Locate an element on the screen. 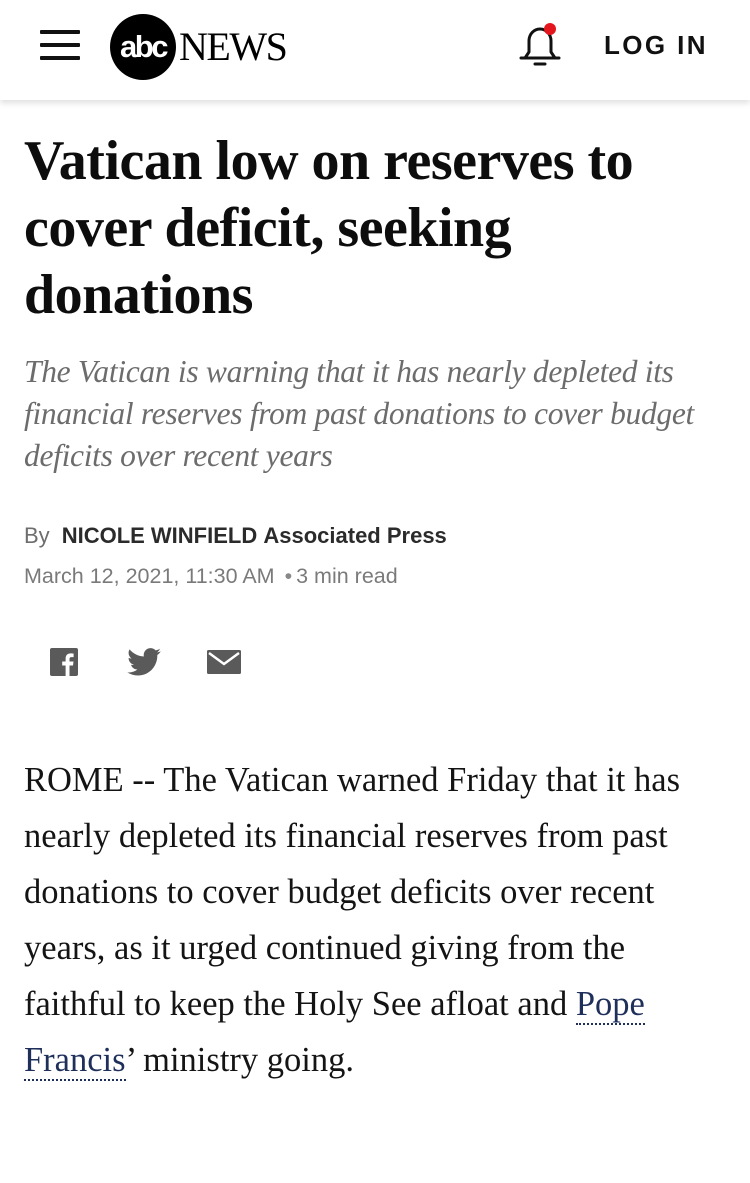  bell-icon-svg is located at coordinates (540, 44).